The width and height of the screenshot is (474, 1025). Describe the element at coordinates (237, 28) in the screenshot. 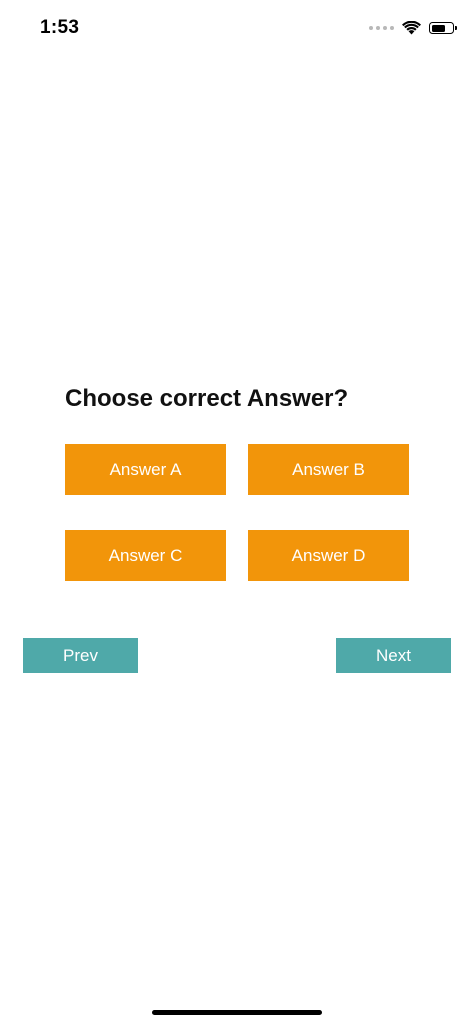

I see `status-bar: 1:53` at that location.